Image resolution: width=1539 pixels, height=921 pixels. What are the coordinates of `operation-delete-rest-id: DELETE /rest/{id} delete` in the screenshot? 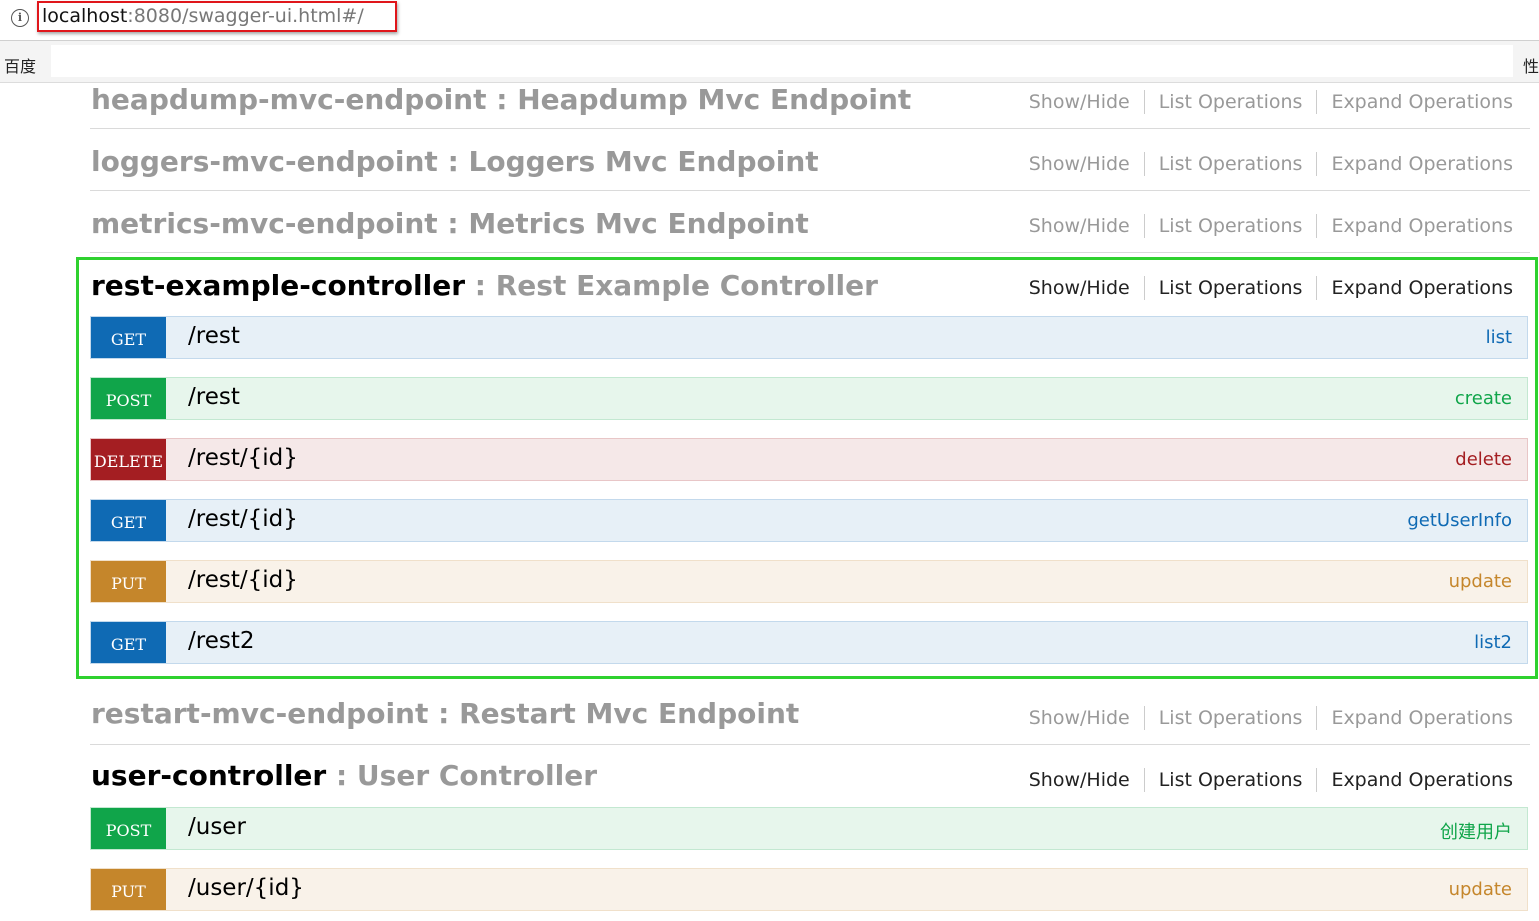 It's located at (809, 459).